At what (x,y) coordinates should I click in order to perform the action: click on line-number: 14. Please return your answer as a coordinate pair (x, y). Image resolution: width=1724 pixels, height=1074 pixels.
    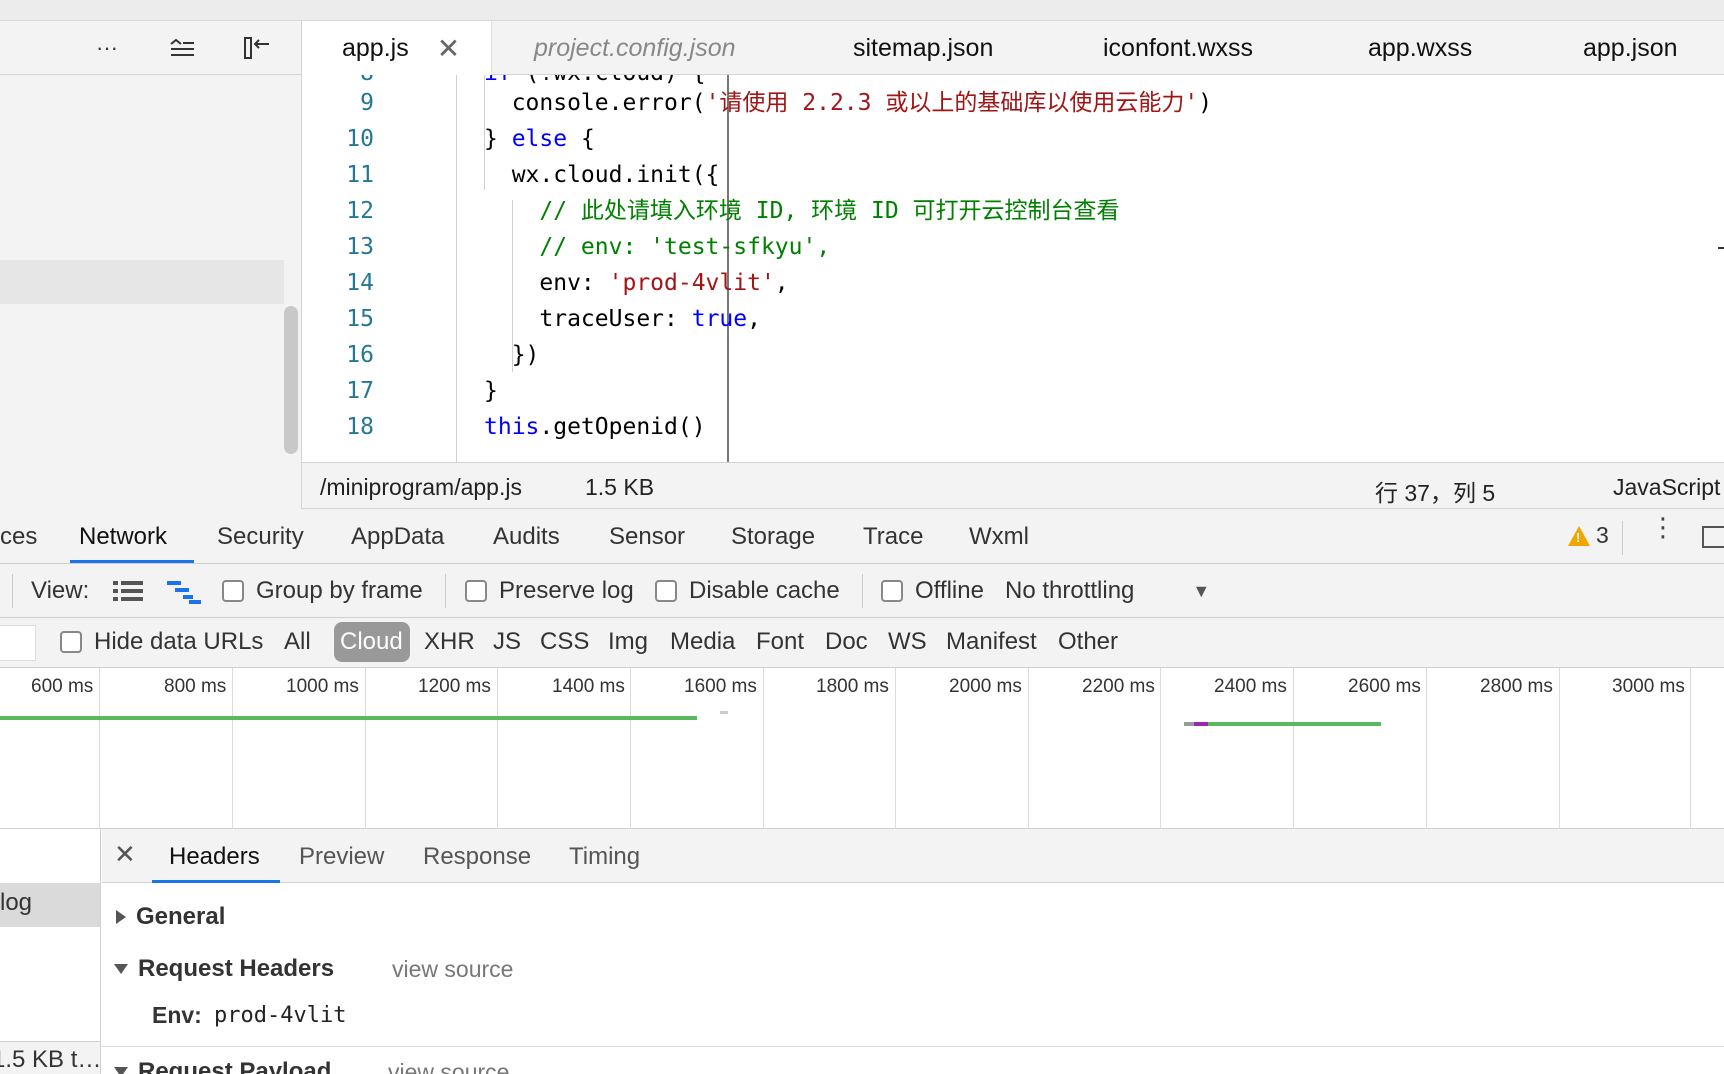
    Looking at the image, I should click on (360, 283).